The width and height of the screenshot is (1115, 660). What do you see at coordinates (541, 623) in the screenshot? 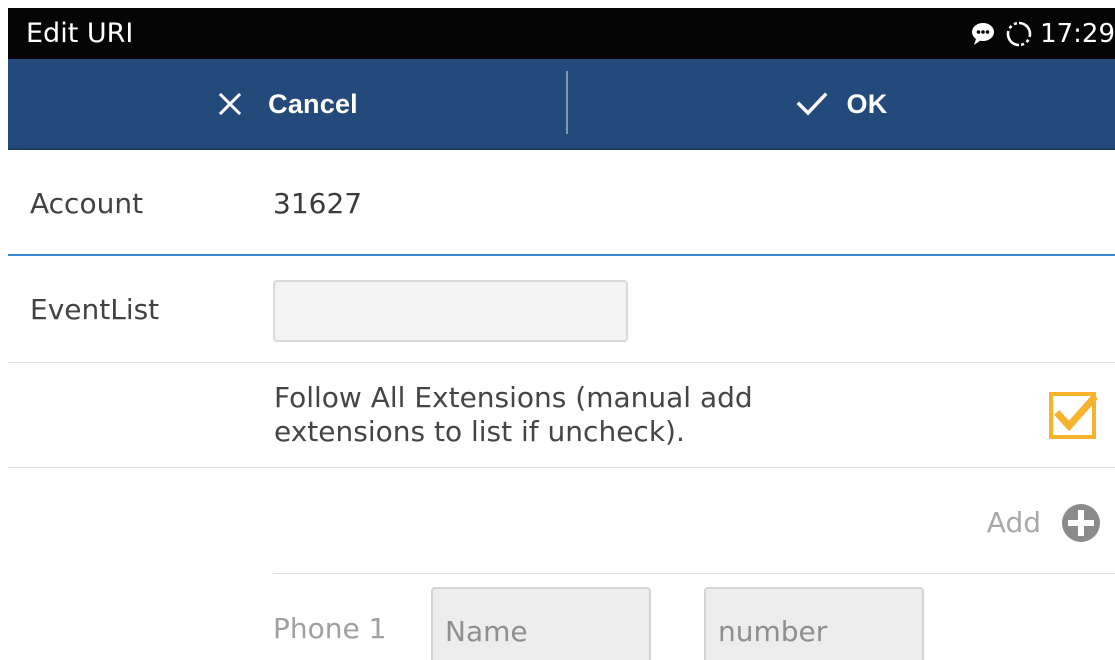
I see `phone-name-input` at bounding box center [541, 623].